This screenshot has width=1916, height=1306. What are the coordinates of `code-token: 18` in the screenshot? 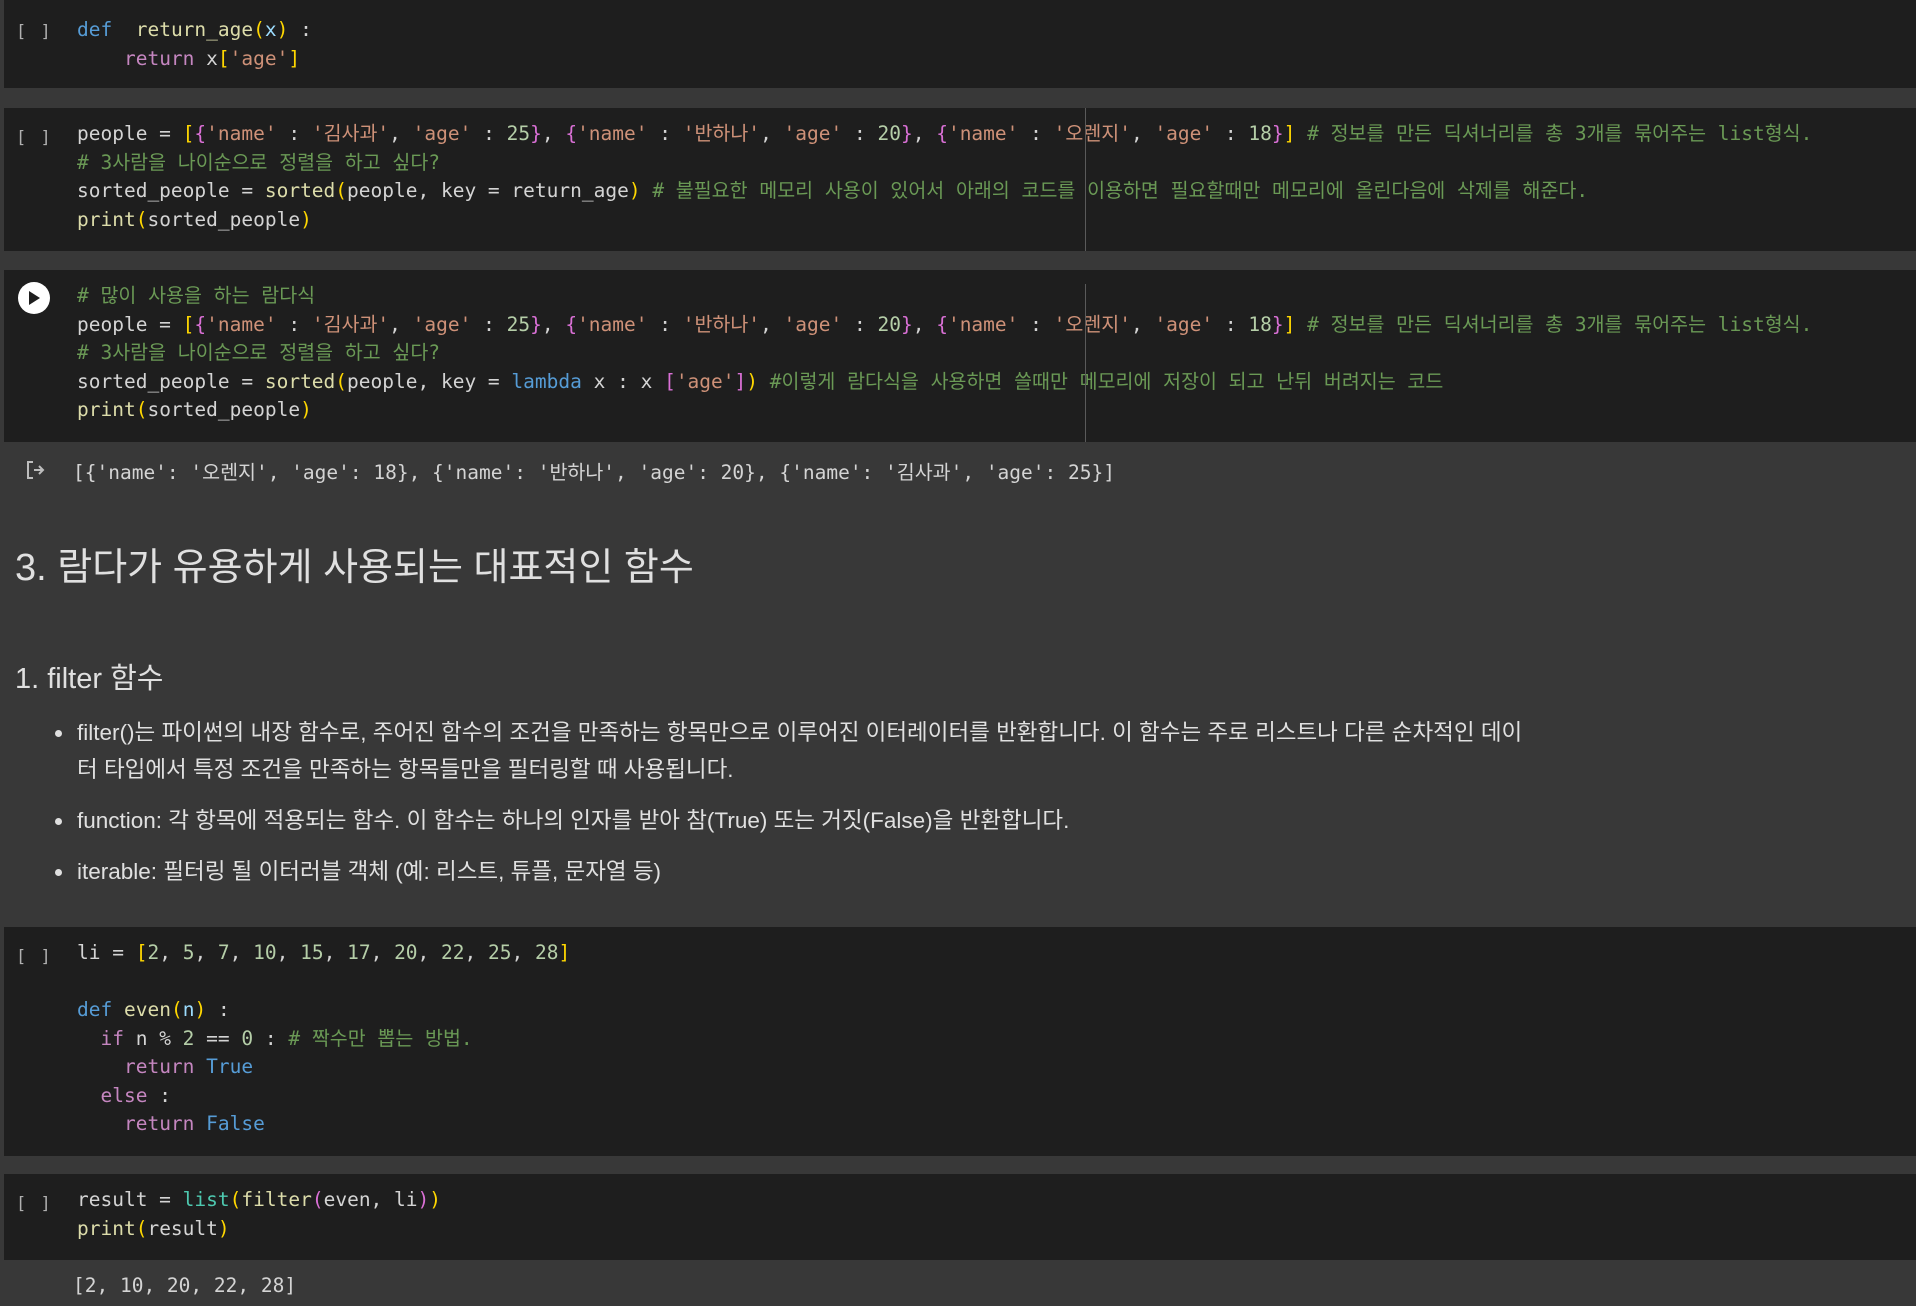 It's located at (1260, 133).